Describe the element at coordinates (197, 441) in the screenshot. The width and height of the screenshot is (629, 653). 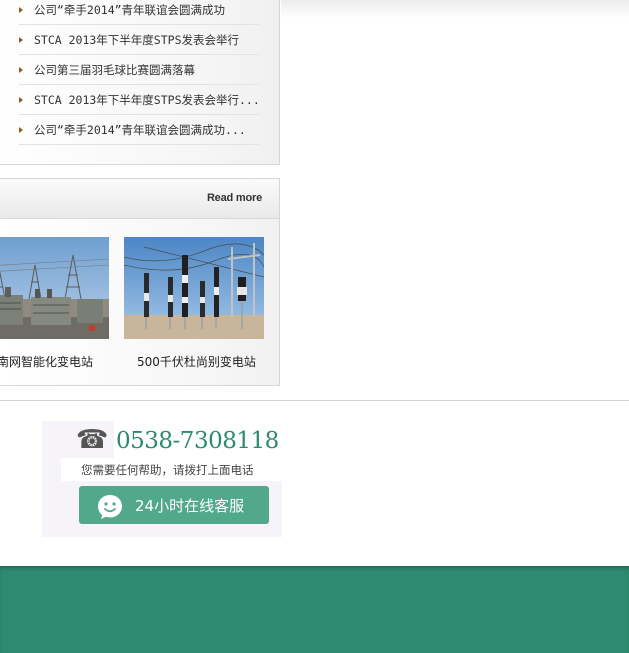
I see `phone-number: 0538-7308118` at that location.